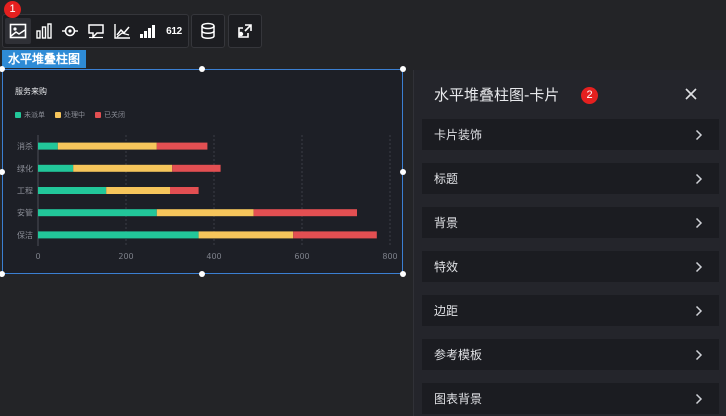 The image size is (726, 416). I want to click on line-chart-button, so click(122, 31).